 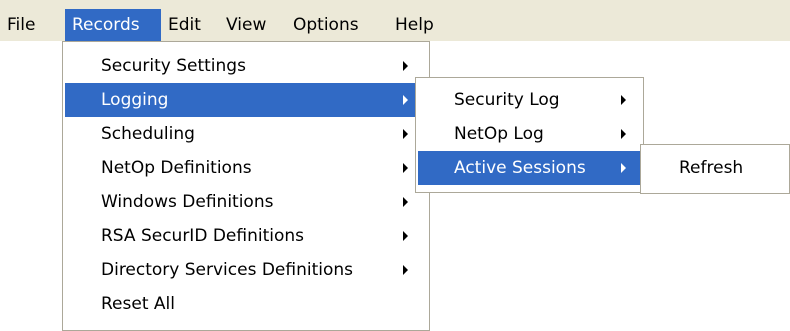 I want to click on menu-item-label: Refresh, so click(x=711, y=168).